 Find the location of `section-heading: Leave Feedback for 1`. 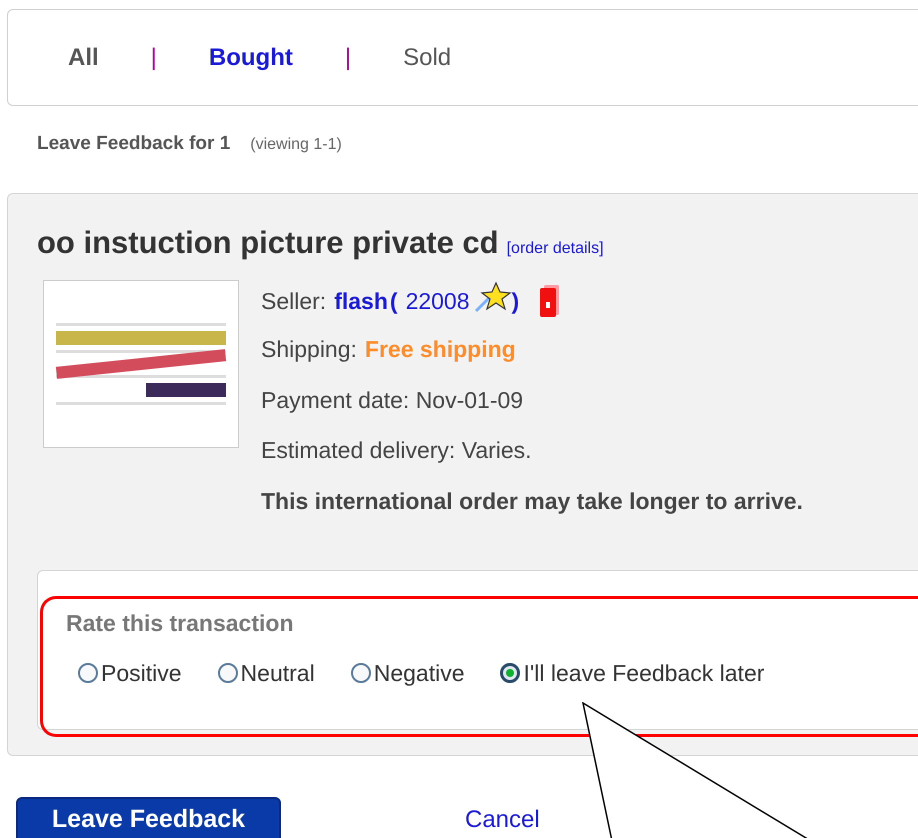

section-heading: Leave Feedback for 1 is located at coordinates (133, 144).